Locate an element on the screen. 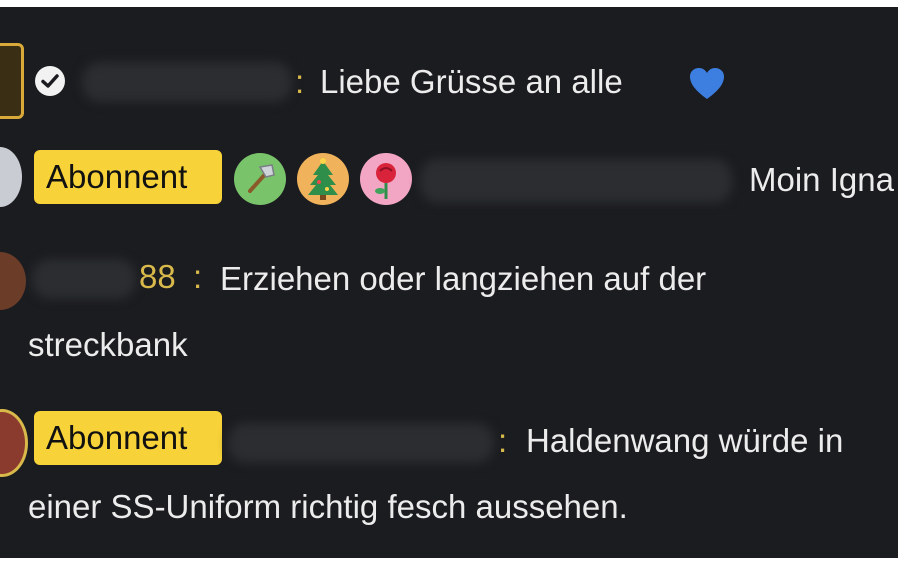 The height and width of the screenshot is (567, 900). message-text-line-1: Haldenwang würde in is located at coordinates (685, 440).